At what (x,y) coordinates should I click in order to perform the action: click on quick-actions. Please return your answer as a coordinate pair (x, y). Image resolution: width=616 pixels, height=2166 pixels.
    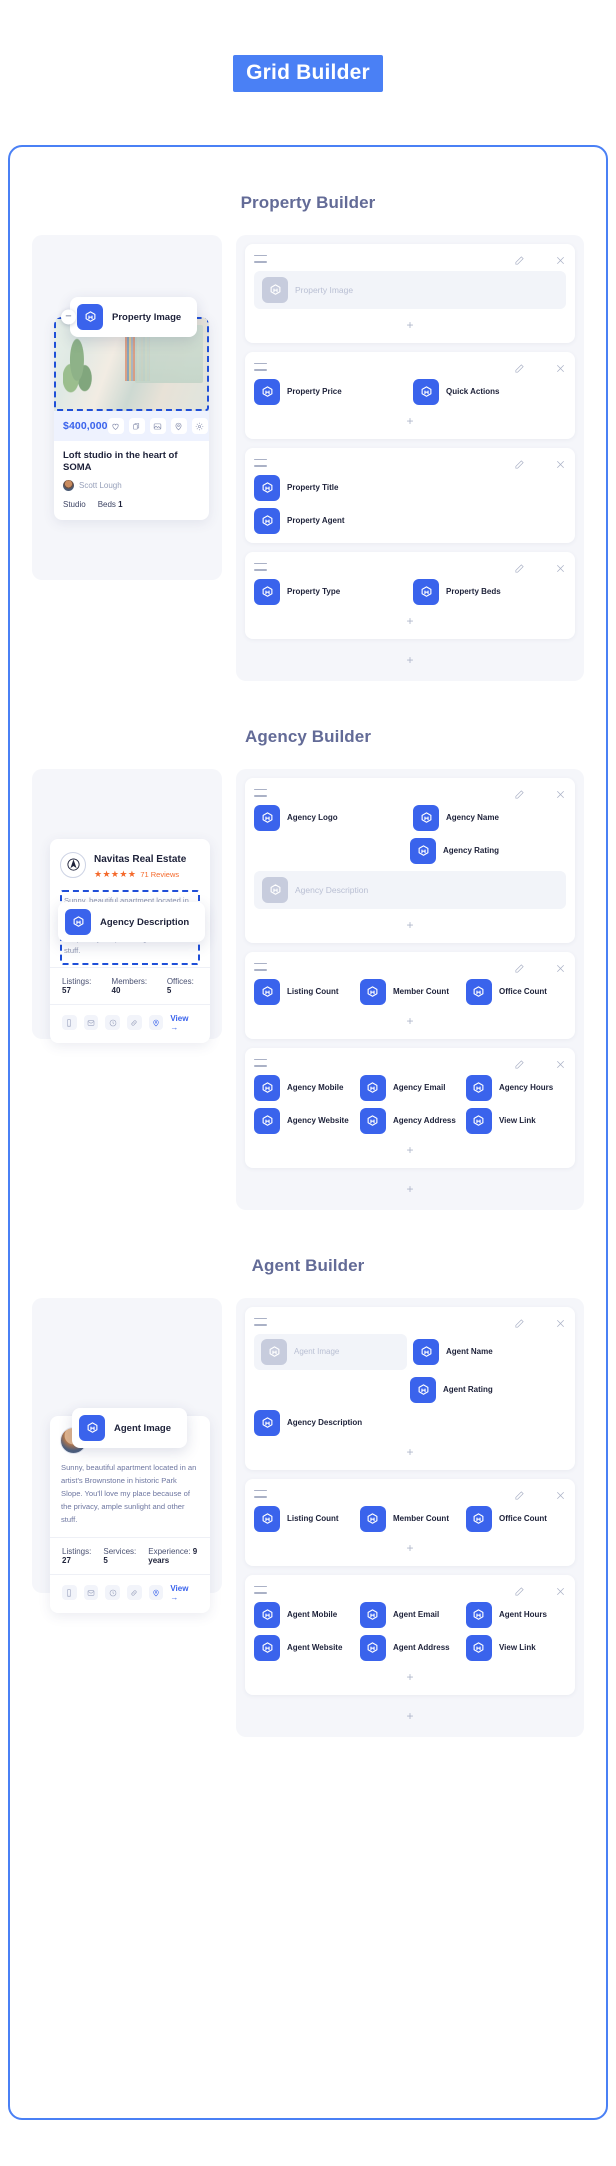
    Looking at the image, I should click on (157, 426).